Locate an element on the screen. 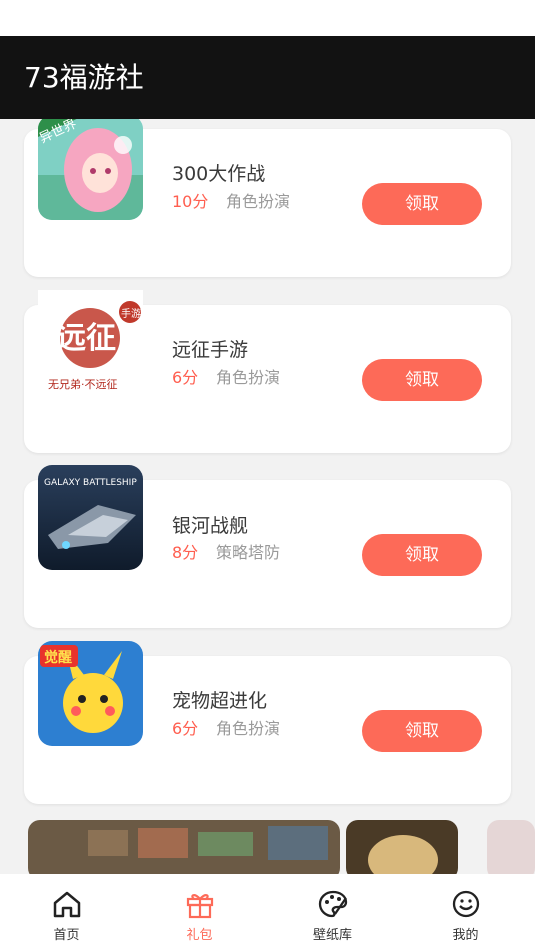  icon-label: GALAXY BATTLESHIP is located at coordinates (90, 483).